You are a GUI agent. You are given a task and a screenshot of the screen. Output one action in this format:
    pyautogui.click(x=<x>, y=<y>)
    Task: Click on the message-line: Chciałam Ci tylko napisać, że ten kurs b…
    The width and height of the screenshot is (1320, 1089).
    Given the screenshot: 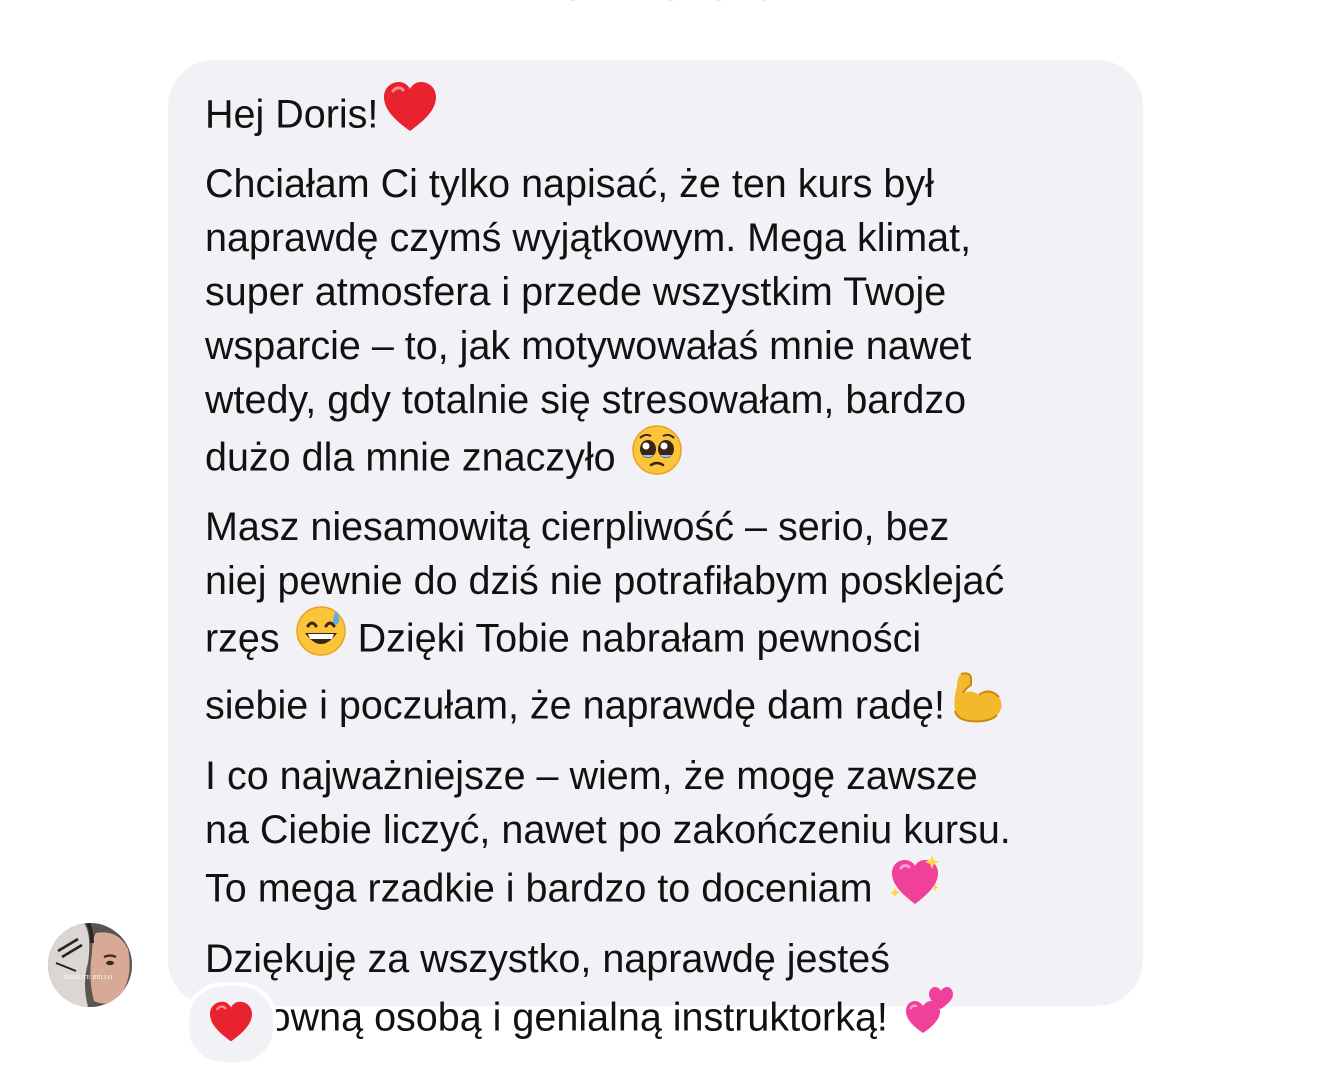 What is the action you would take?
    pyautogui.click(x=569, y=184)
    